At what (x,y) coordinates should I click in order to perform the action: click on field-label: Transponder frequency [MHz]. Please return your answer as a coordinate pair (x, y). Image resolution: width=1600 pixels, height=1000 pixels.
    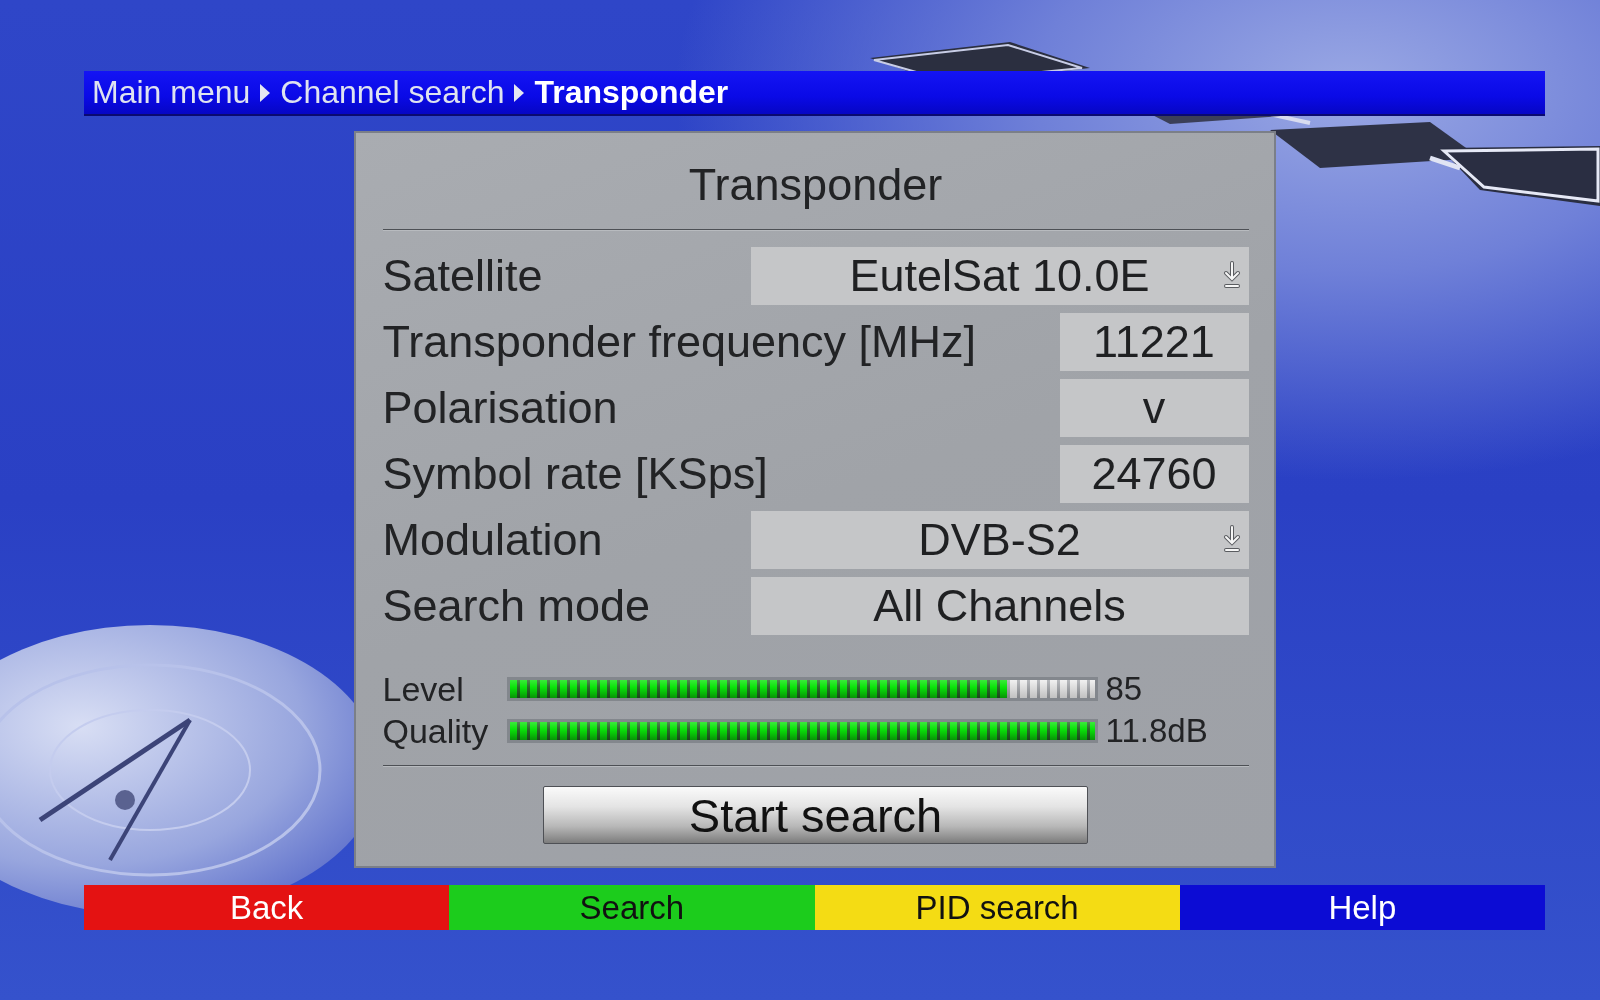
    Looking at the image, I should click on (679, 342).